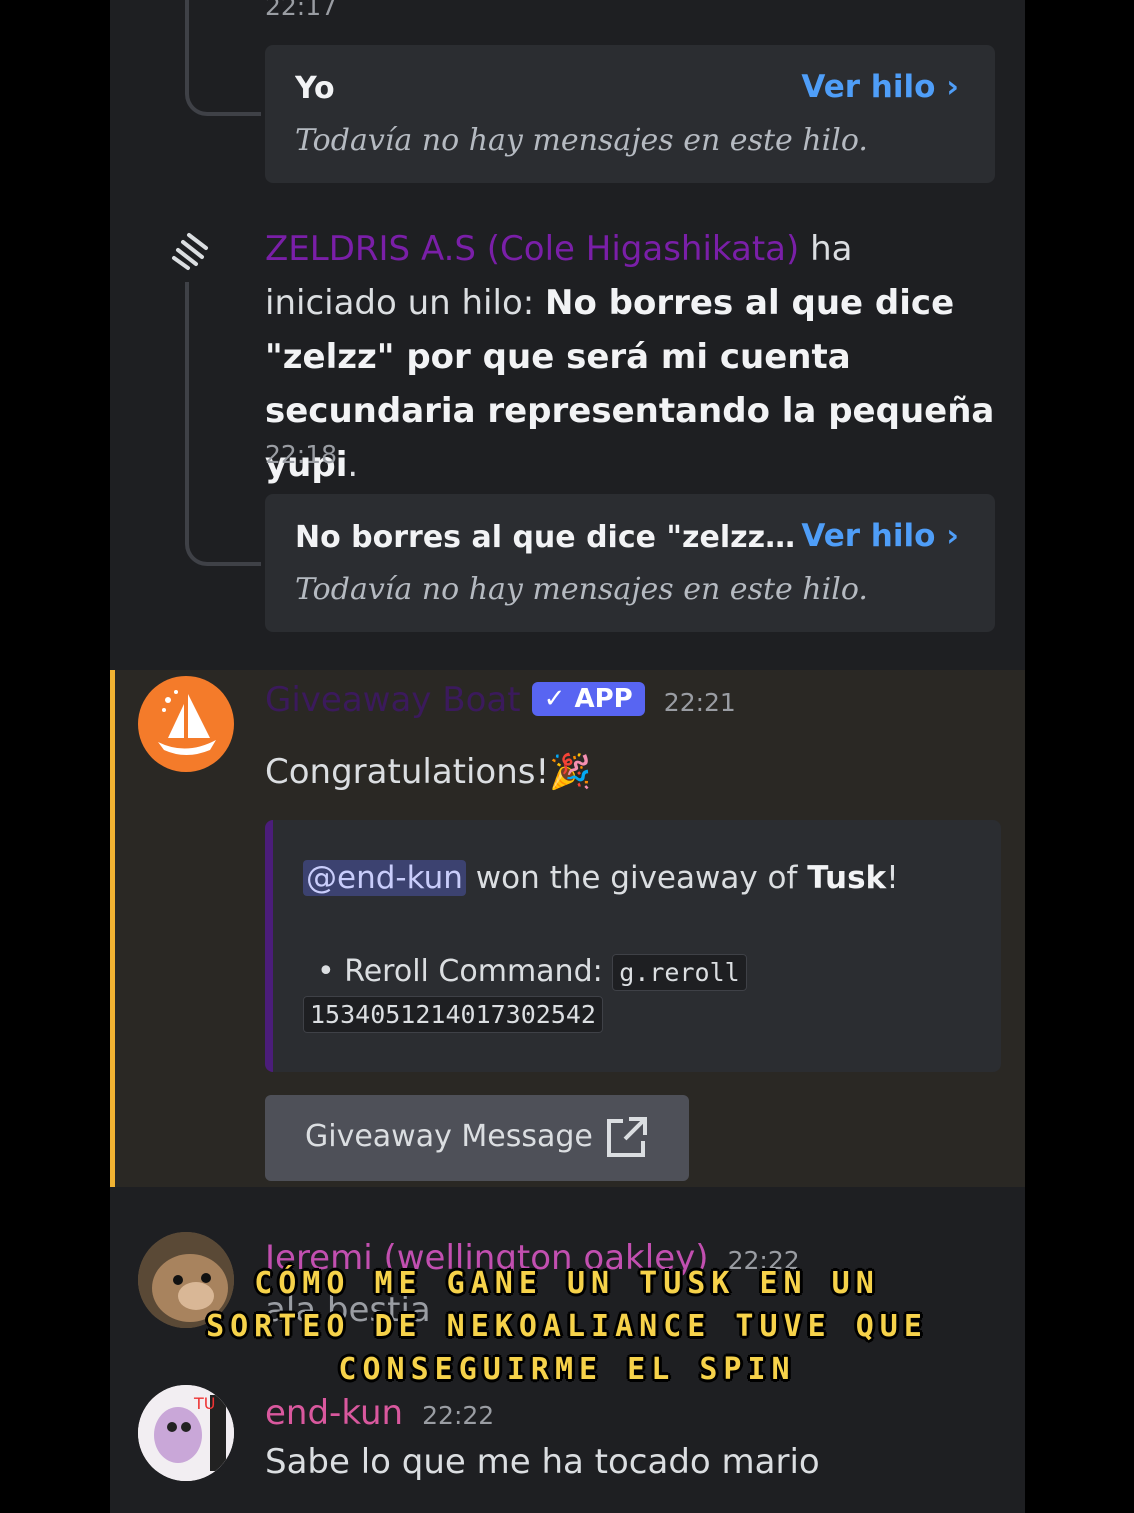 The width and height of the screenshot is (1134, 1513). Describe the element at coordinates (449, 1136) in the screenshot. I see `button-label: Giveaway Message` at that location.